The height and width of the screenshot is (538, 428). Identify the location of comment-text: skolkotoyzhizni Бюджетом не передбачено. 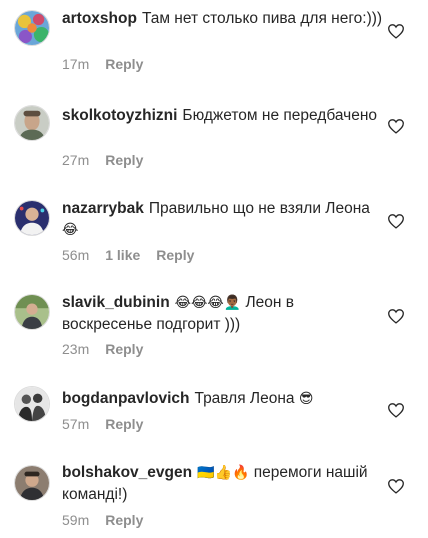
(223, 115).